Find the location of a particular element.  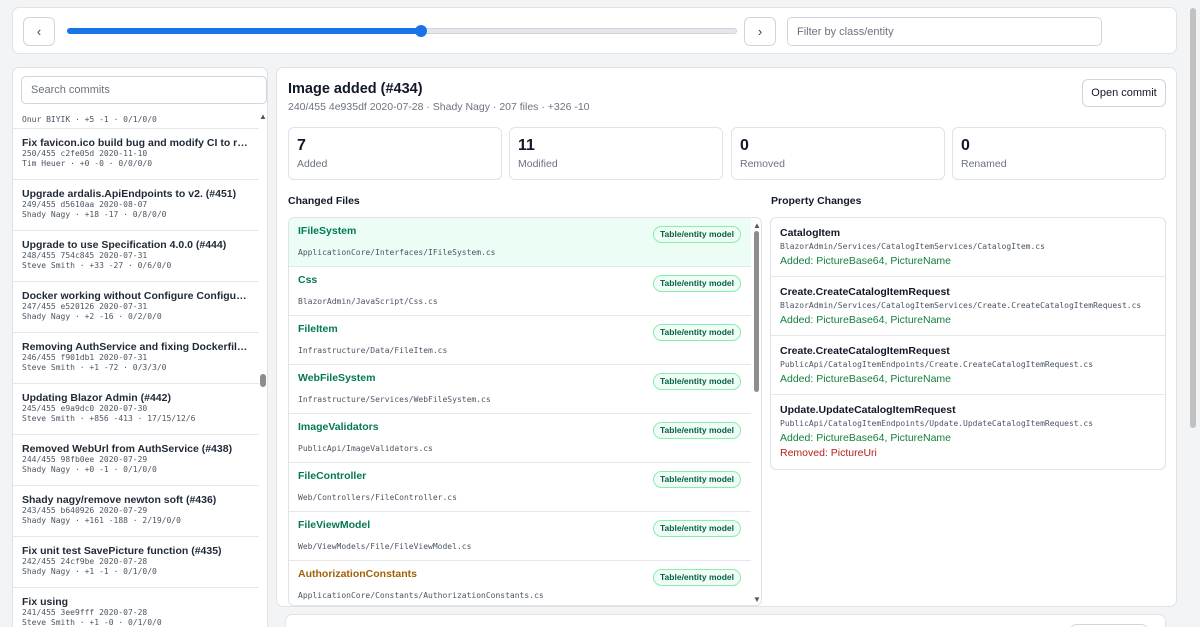

next-commit-button: › is located at coordinates (760, 31).